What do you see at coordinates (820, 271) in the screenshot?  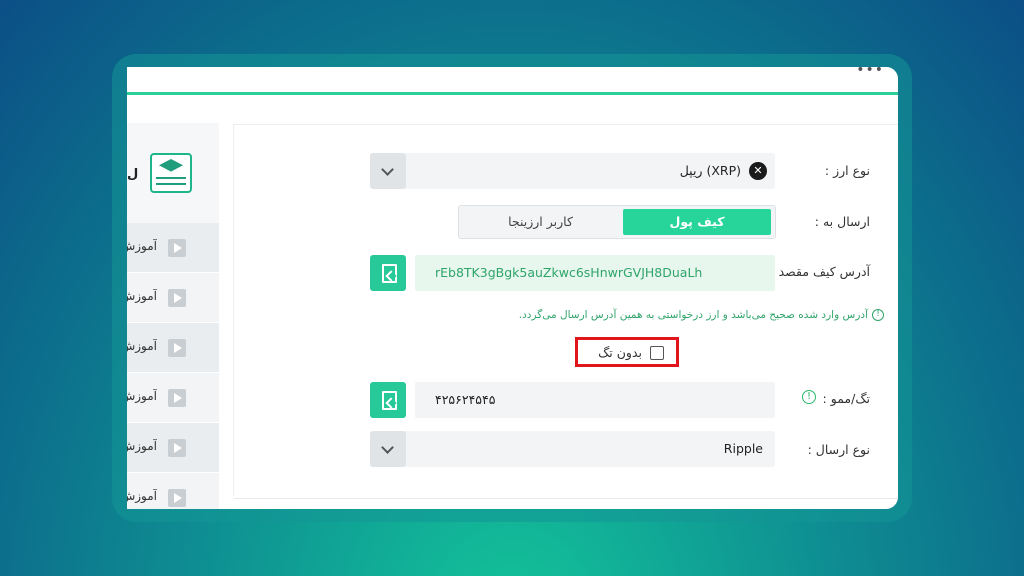 I see `address-label: آدرس کیف مقصد :` at bounding box center [820, 271].